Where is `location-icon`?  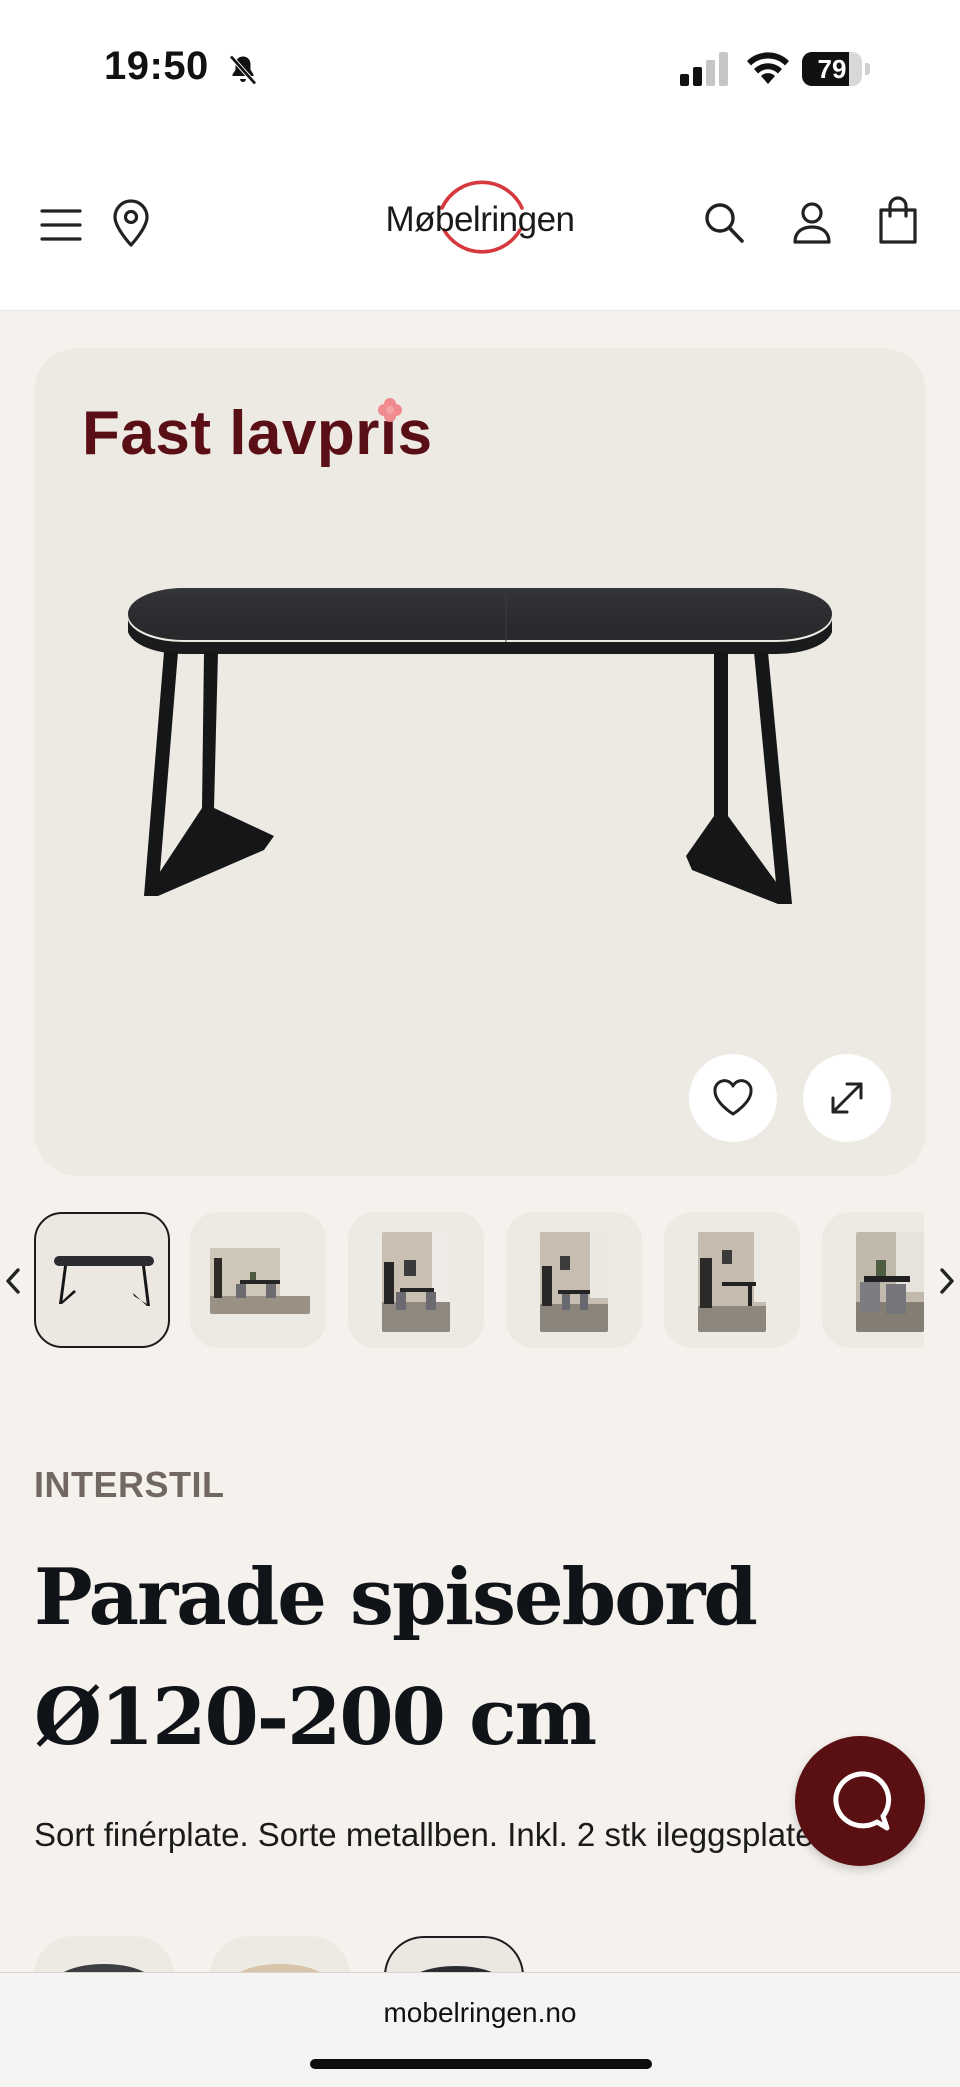 location-icon is located at coordinates (131, 223).